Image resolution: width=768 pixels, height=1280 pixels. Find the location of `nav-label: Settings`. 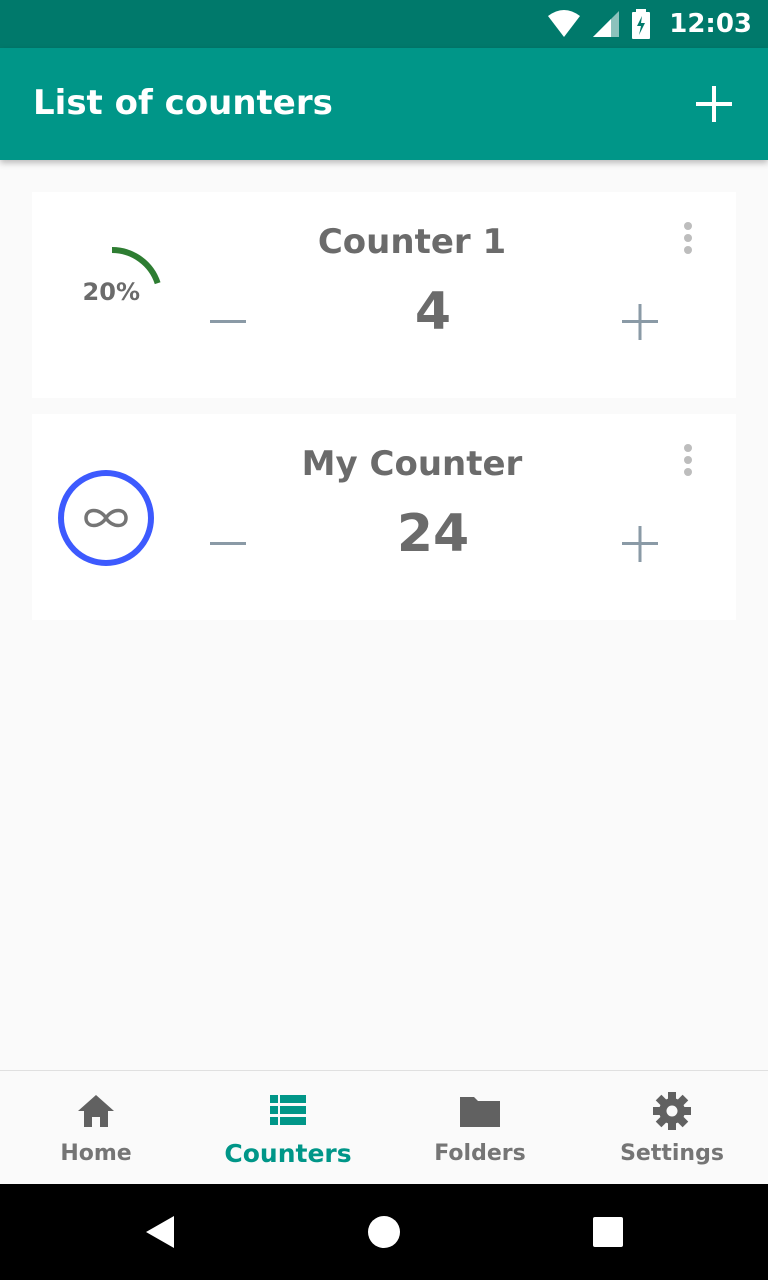

nav-label: Settings is located at coordinates (672, 1153).